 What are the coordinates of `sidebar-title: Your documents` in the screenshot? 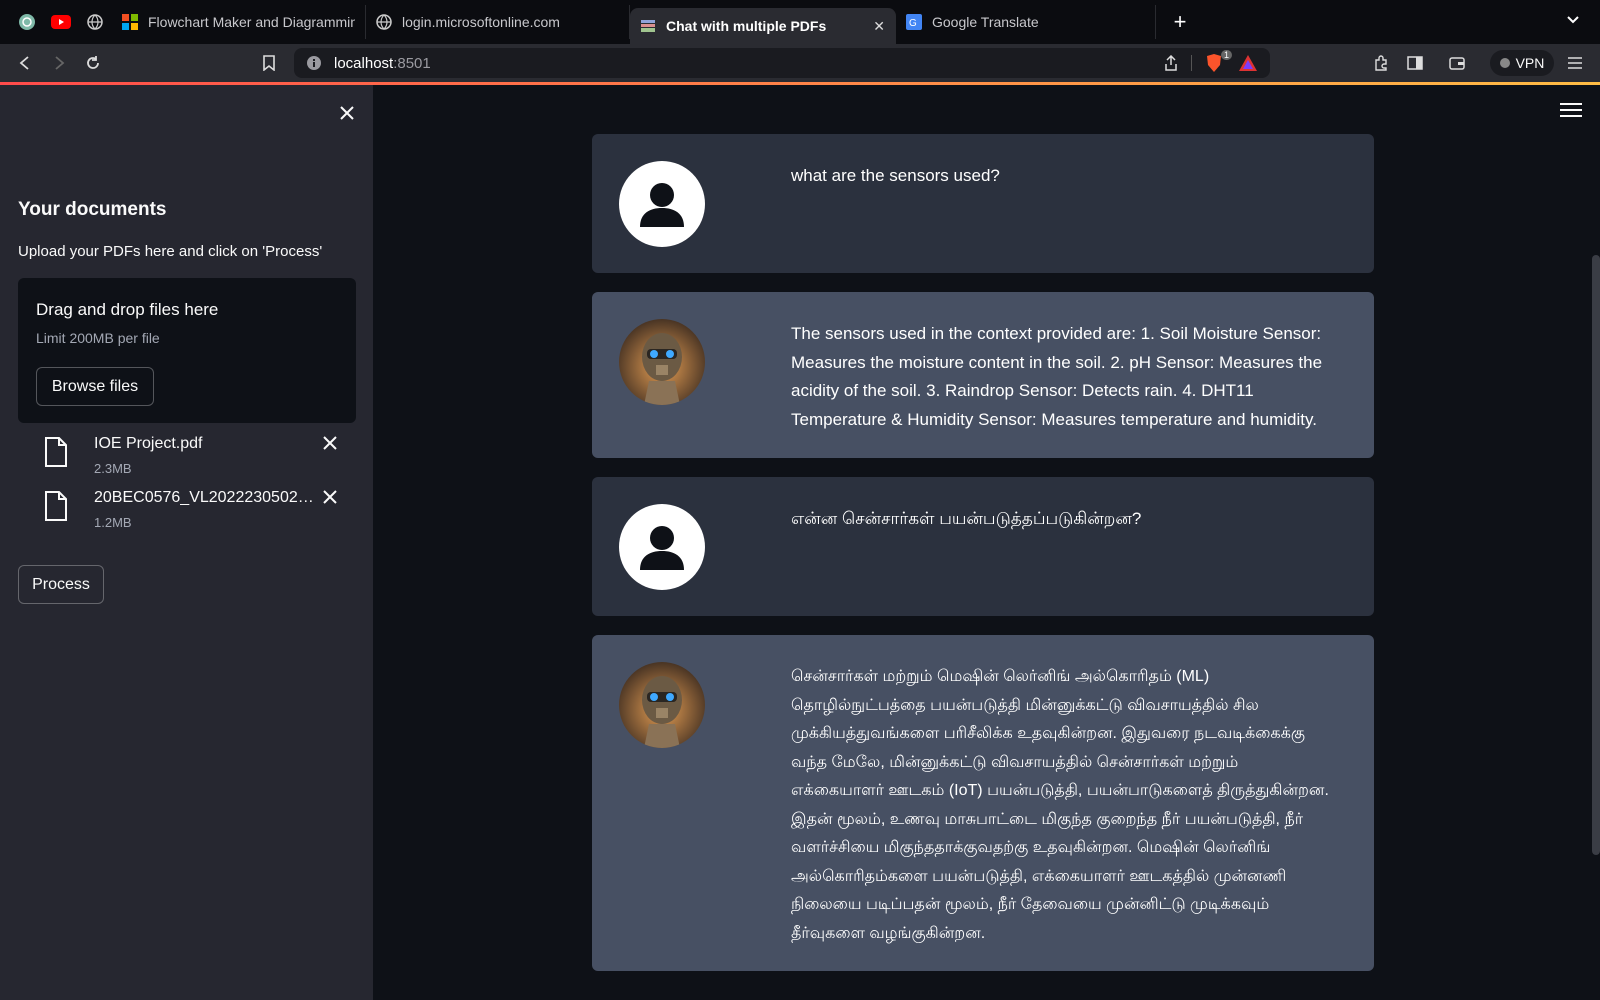 It's located at (92, 209).